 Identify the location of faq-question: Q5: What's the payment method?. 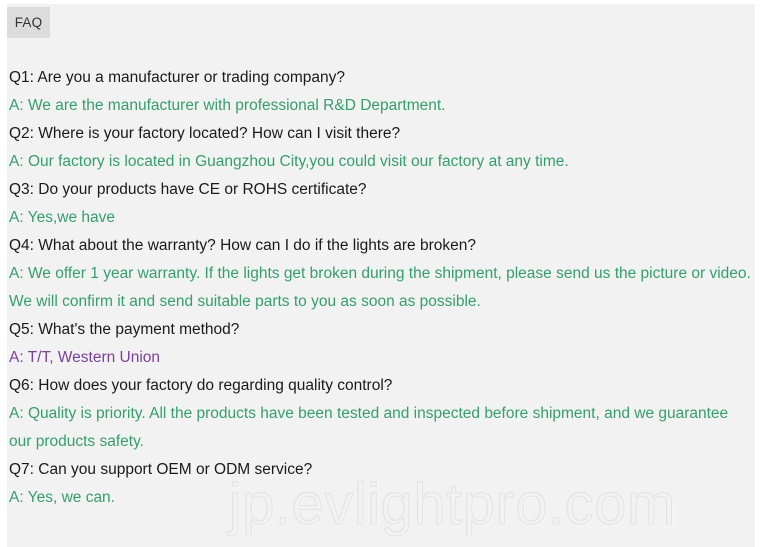
(124, 329).